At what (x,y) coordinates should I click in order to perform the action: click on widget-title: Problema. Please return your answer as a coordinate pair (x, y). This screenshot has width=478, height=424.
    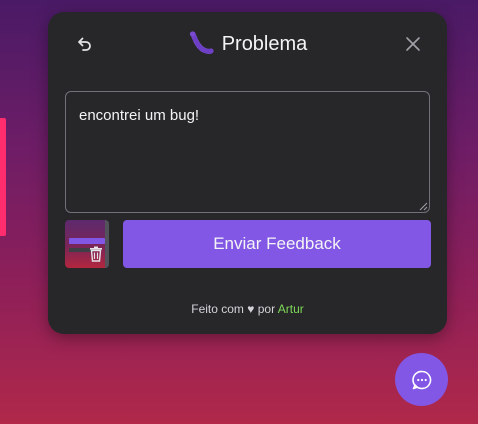
    Looking at the image, I should click on (264, 43).